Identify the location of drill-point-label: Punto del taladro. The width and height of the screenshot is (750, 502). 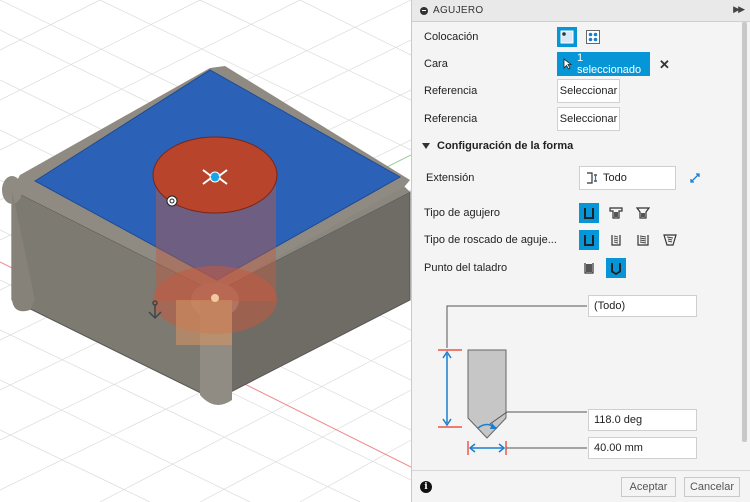
(466, 268).